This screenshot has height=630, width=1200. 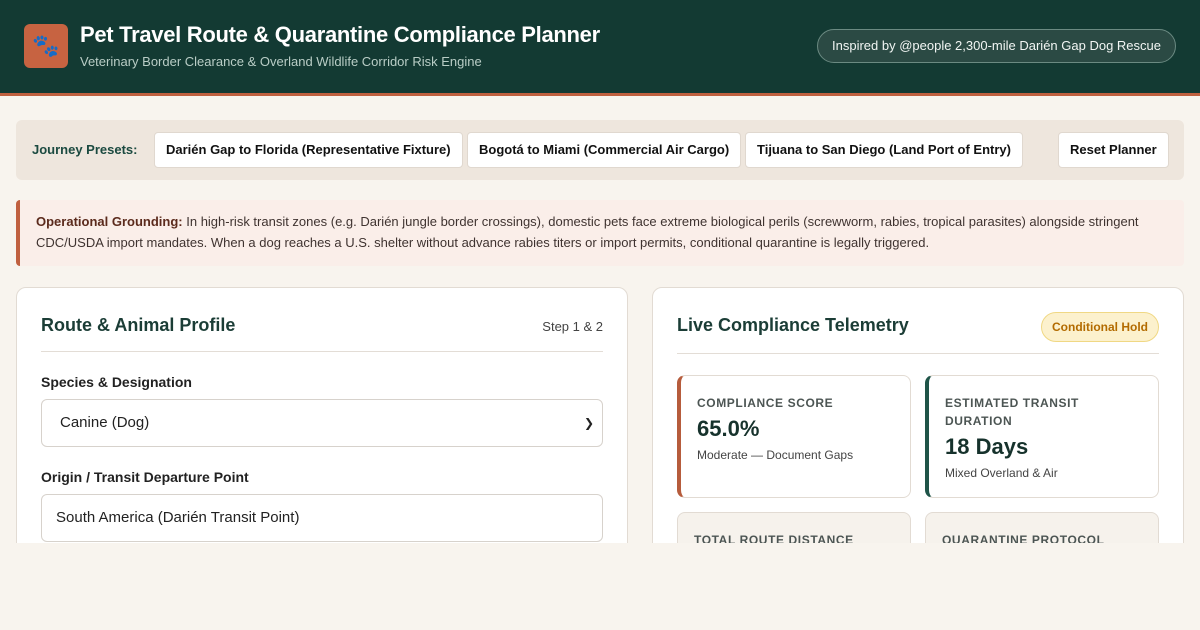 What do you see at coordinates (145, 477) in the screenshot?
I see `origin-label: Origin / Transit Departure Point` at bounding box center [145, 477].